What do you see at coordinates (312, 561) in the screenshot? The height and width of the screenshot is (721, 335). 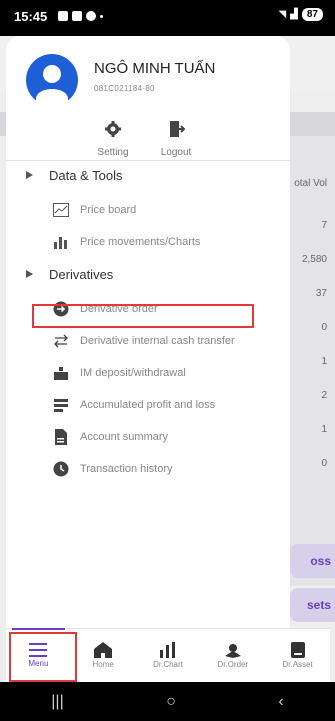 I see `background-button-loss: oss` at bounding box center [312, 561].